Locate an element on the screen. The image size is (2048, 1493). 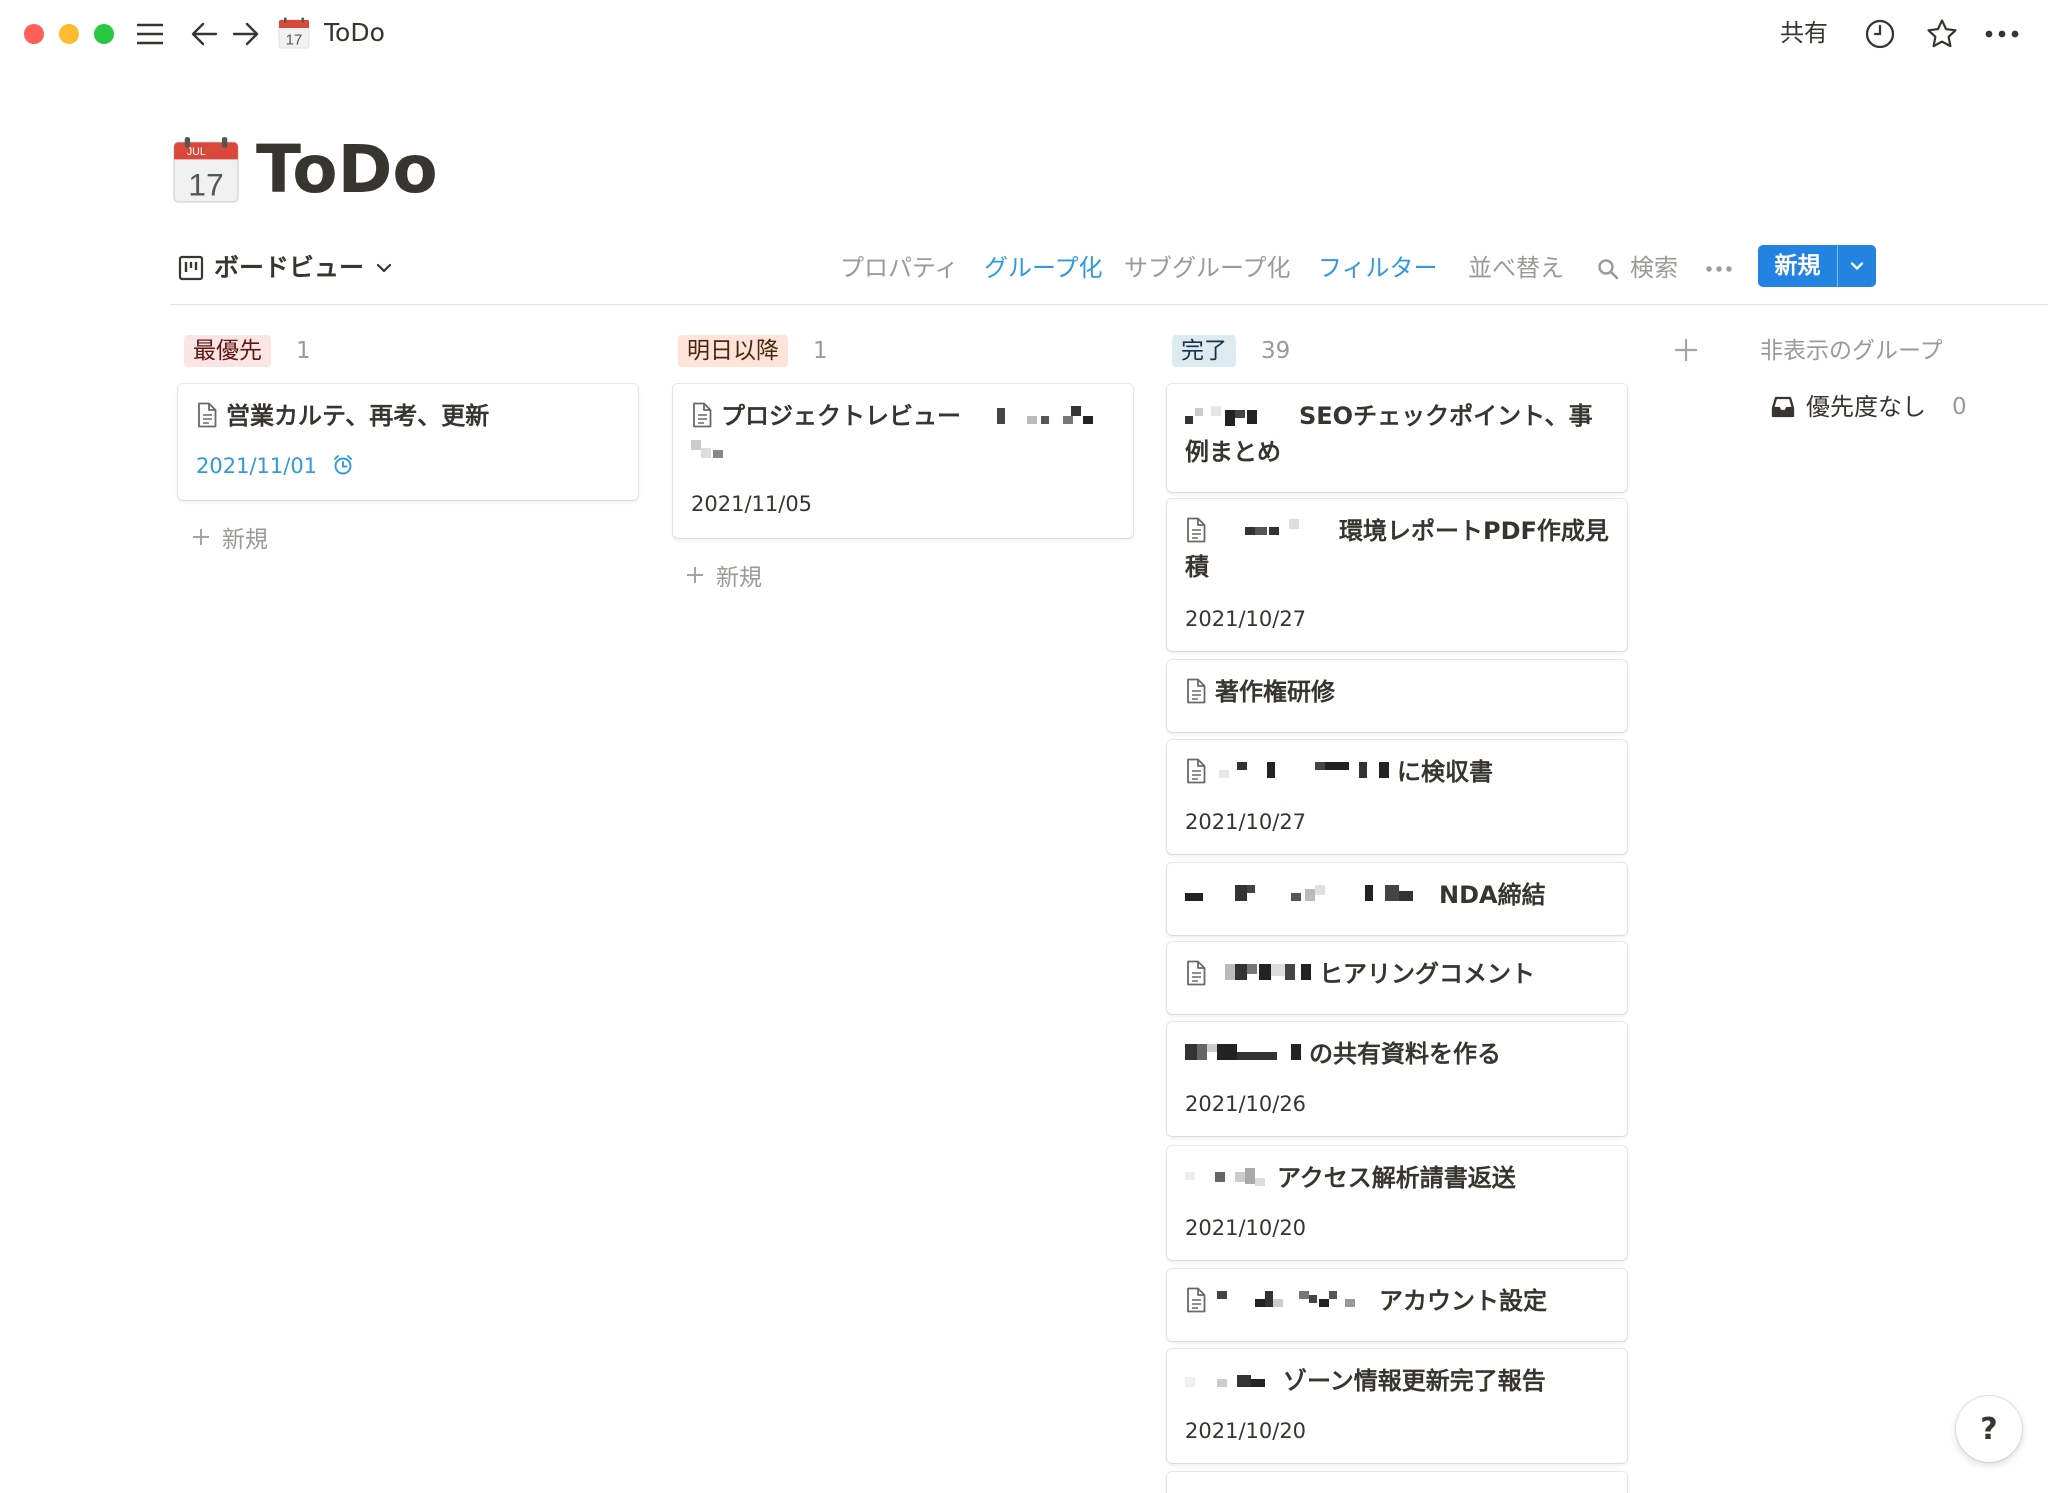
board-card: アカウント設定 is located at coordinates (1397, 1305).